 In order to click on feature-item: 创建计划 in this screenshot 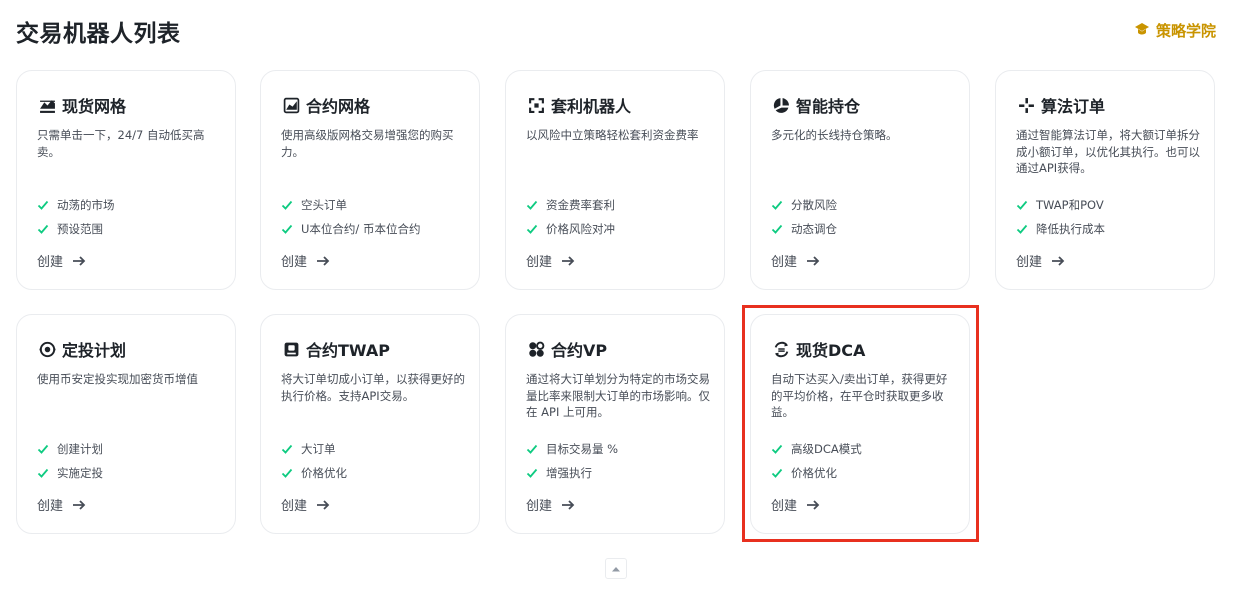, I will do `click(70, 449)`.